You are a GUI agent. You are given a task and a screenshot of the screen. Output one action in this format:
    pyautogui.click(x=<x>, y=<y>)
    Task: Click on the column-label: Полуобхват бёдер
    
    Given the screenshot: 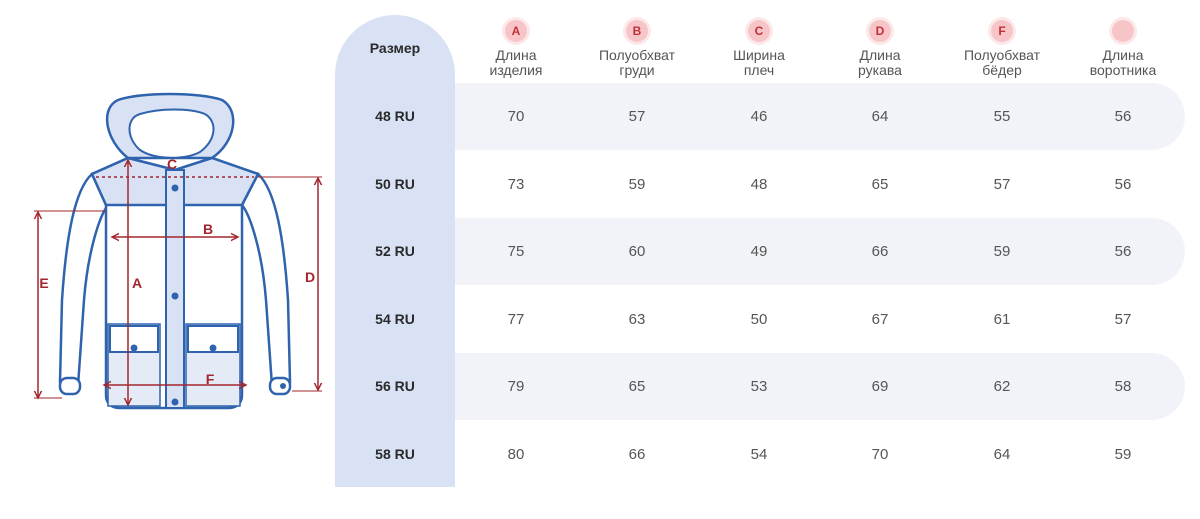 What is the action you would take?
    pyautogui.click(x=1002, y=62)
    